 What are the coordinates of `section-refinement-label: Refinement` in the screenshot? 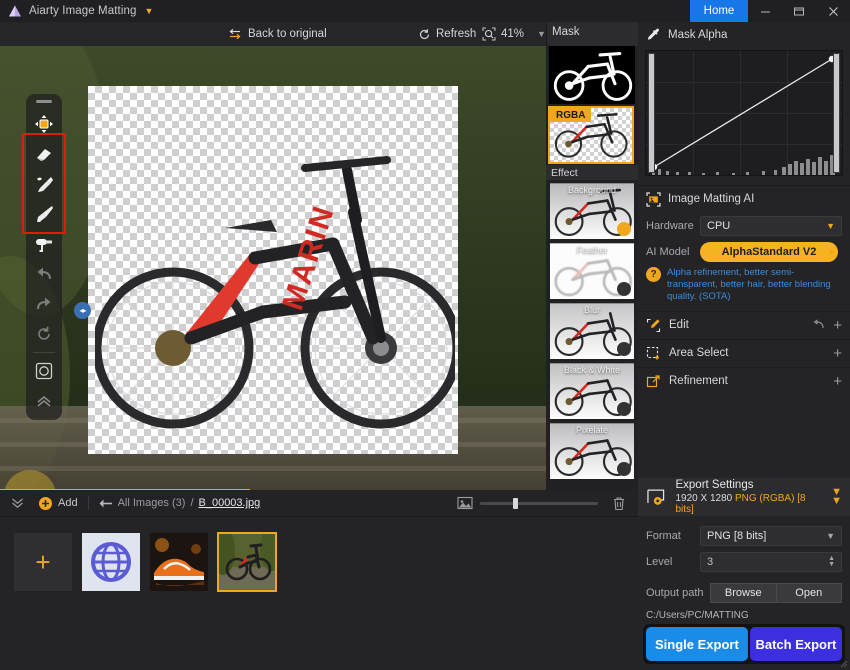 It's located at (698, 381).